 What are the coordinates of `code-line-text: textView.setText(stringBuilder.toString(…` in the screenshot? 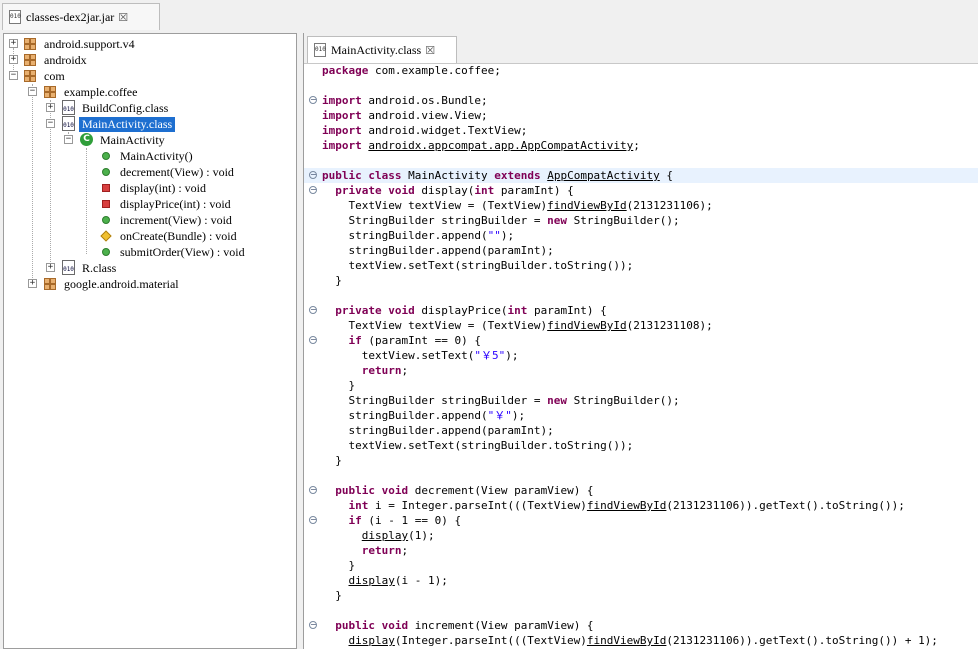 It's located at (478, 265).